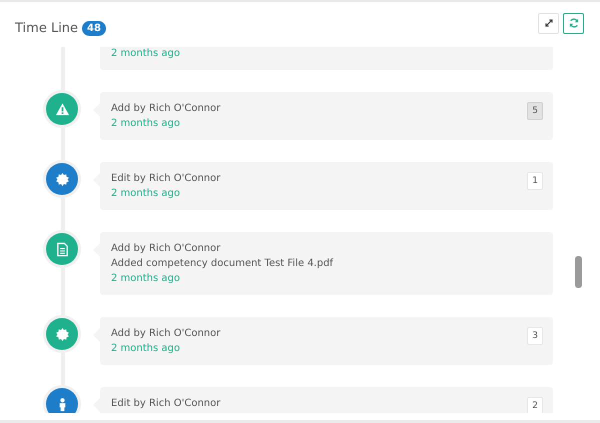 The image size is (600, 423). What do you see at coordinates (94, 28) in the screenshot?
I see `count-badge: 48` at bounding box center [94, 28].